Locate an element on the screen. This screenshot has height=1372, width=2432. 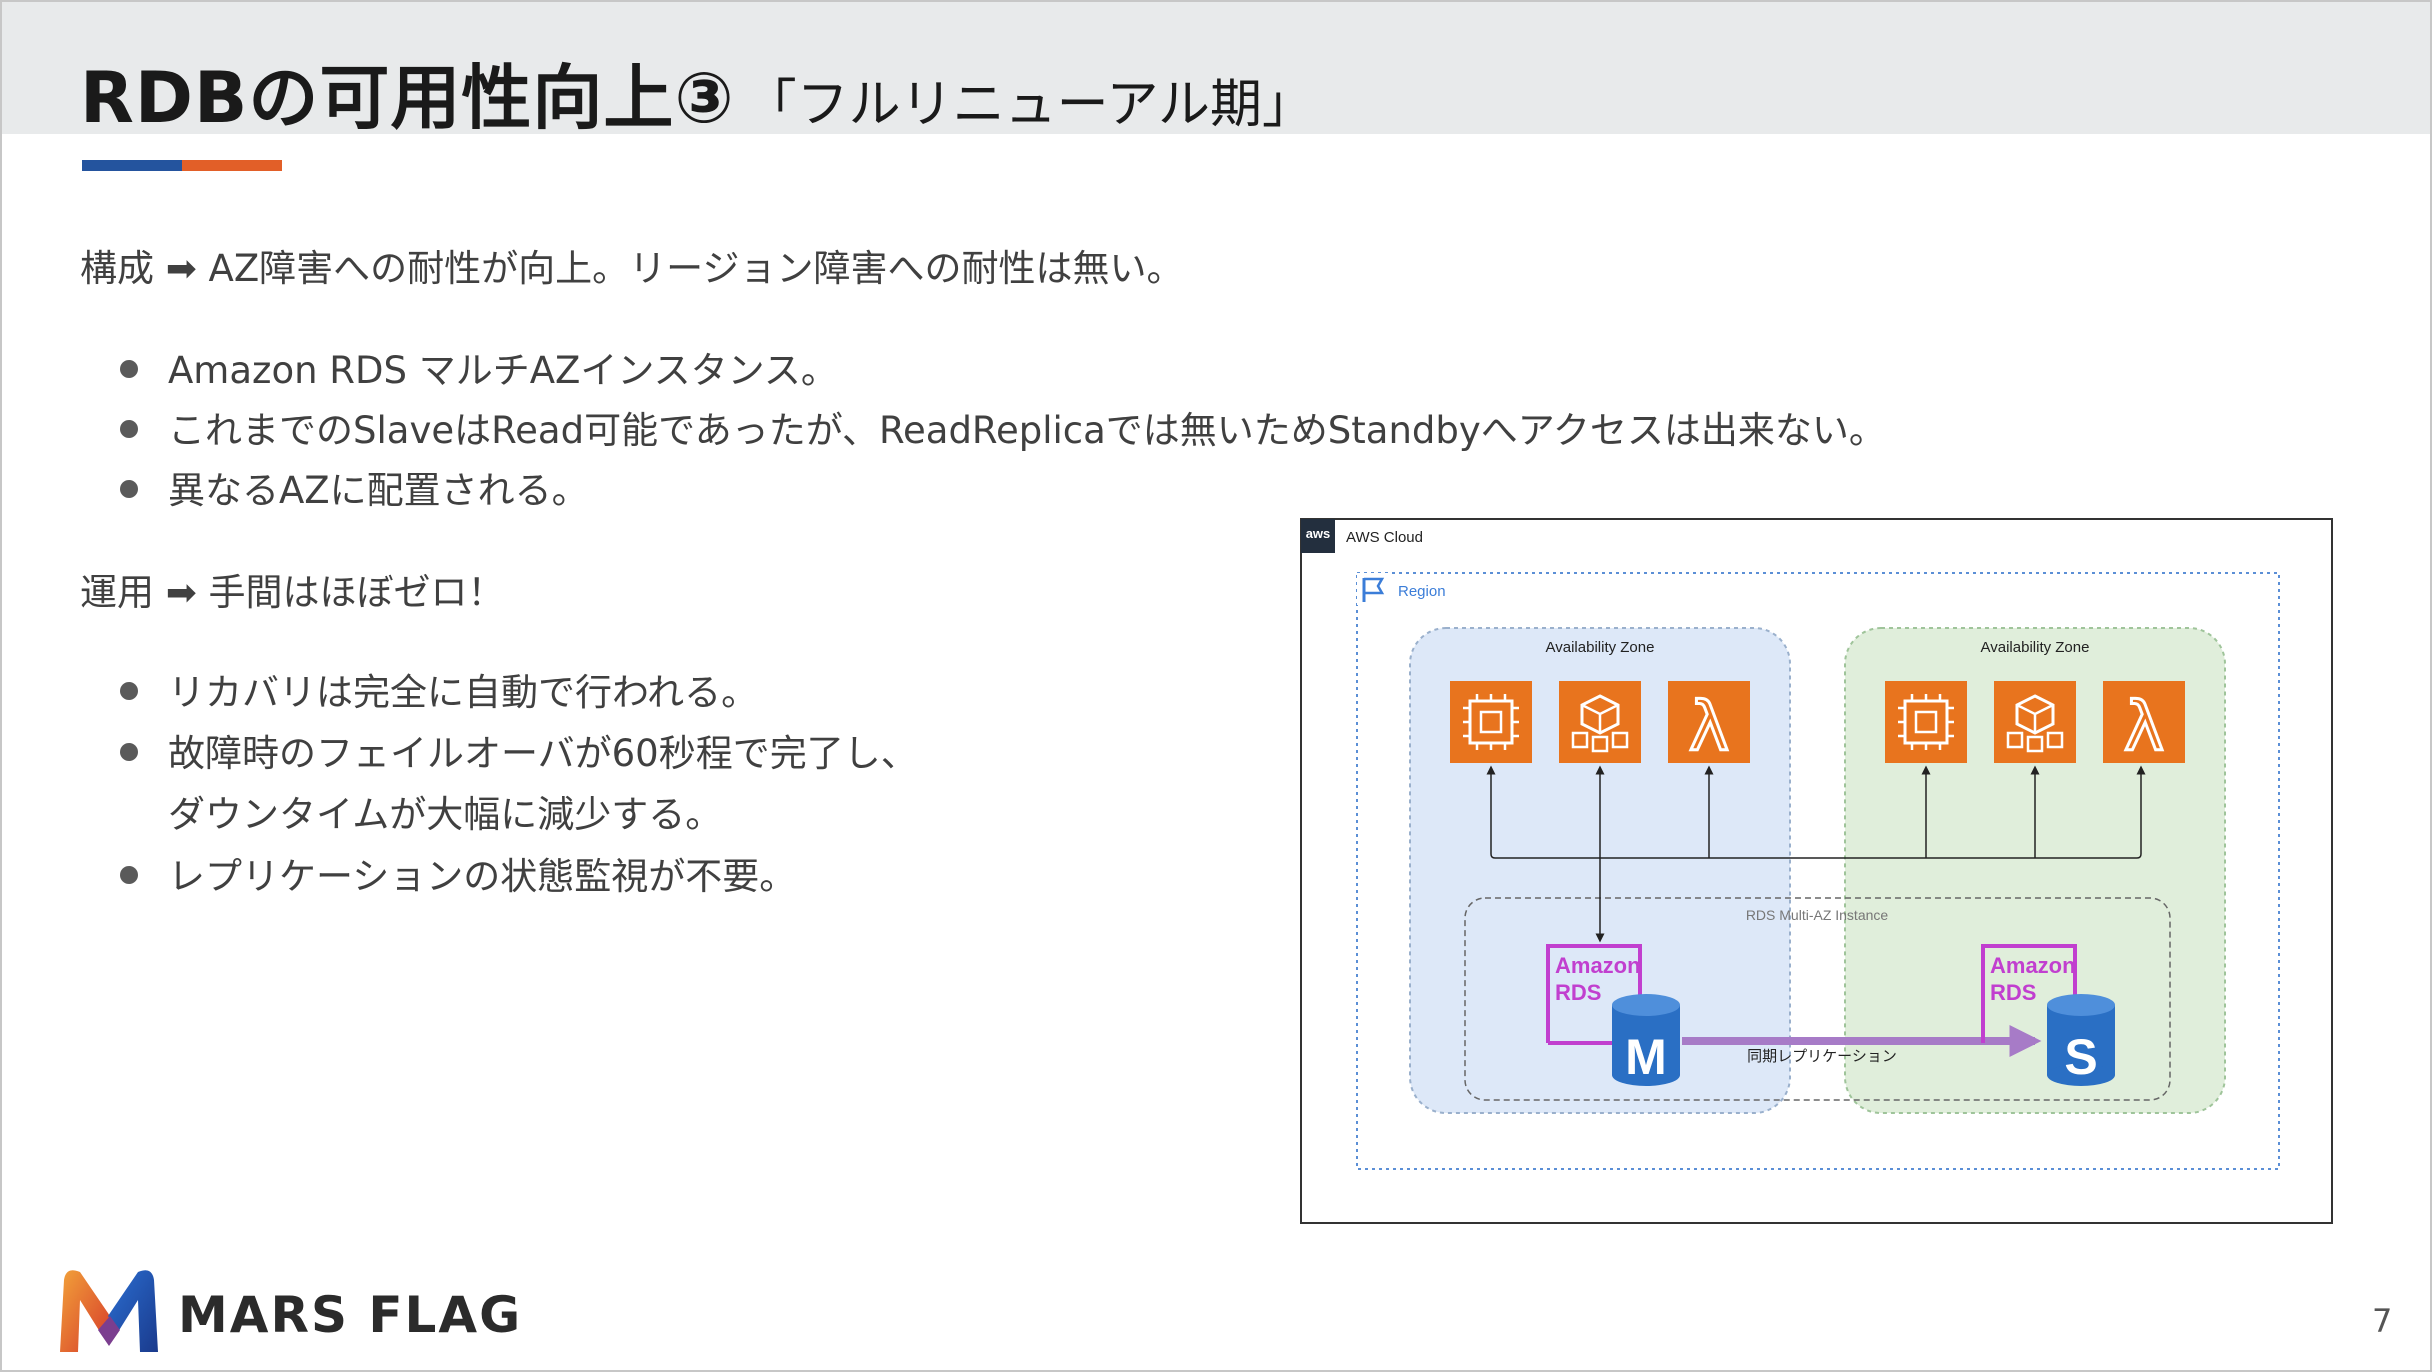
rds-right-label-2: RDS is located at coordinates (2013, 992).